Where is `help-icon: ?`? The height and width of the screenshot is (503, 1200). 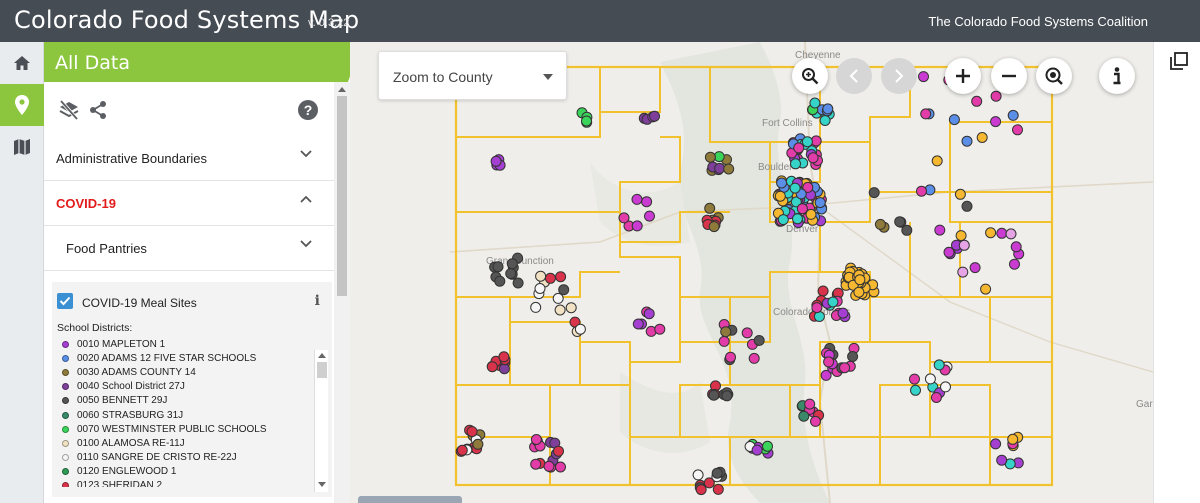 help-icon: ? is located at coordinates (308, 110).